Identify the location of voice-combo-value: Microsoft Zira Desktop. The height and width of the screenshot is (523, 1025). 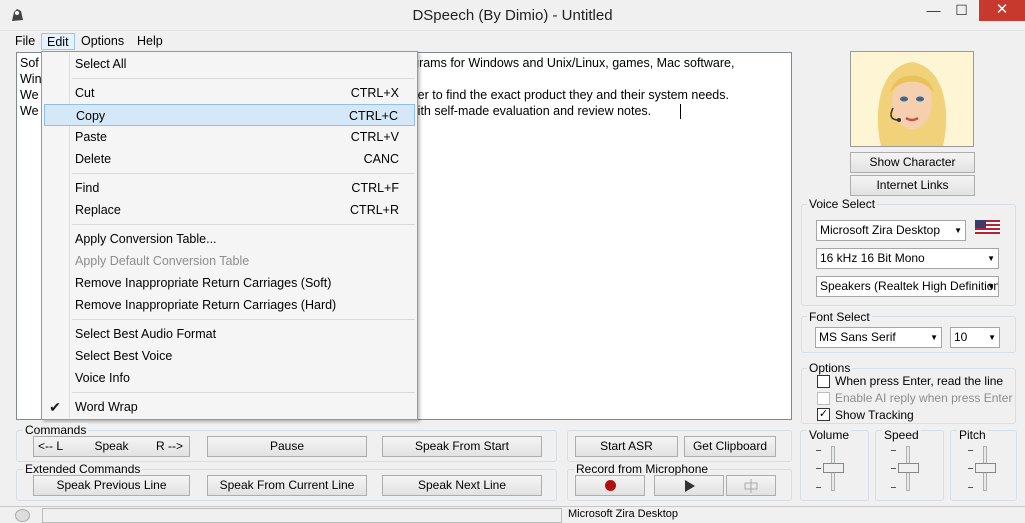
(880, 230).